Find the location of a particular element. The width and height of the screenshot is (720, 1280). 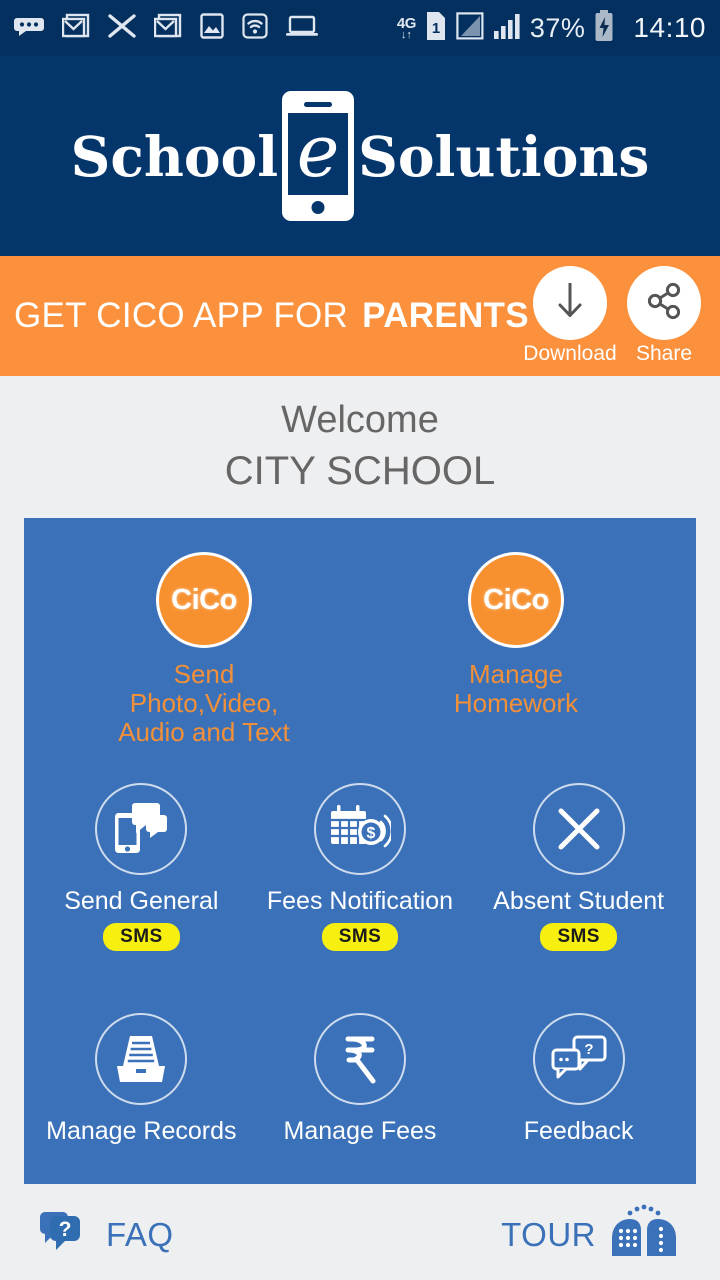

photo-icon is located at coordinates (212, 28).